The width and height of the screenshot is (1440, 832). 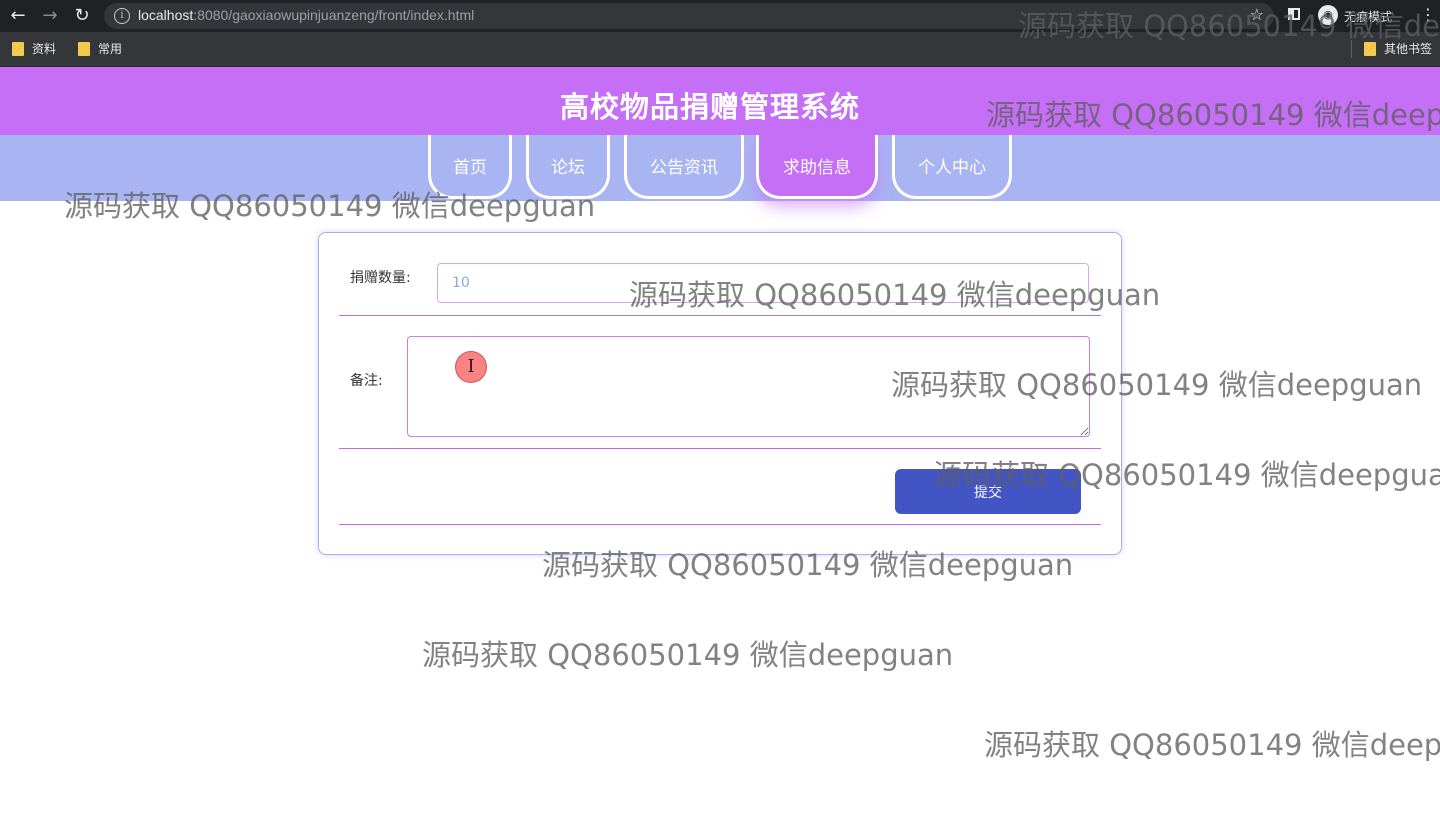 I want to click on text-cursor-icon: I, so click(x=471, y=367).